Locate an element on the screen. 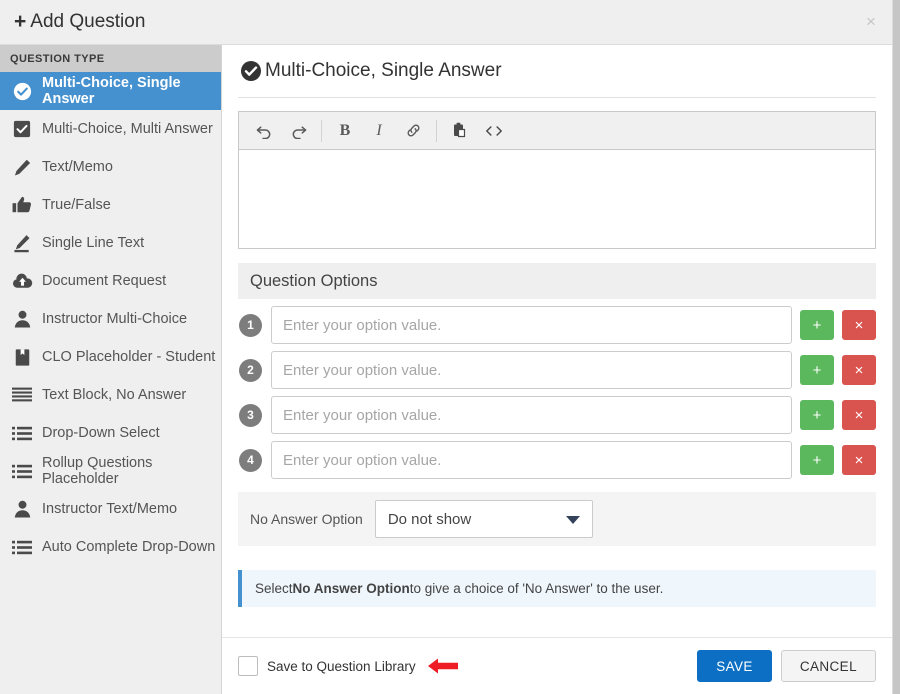 The width and height of the screenshot is (900, 694). sidebar-item-label: Drop-Down Select is located at coordinates (101, 433).